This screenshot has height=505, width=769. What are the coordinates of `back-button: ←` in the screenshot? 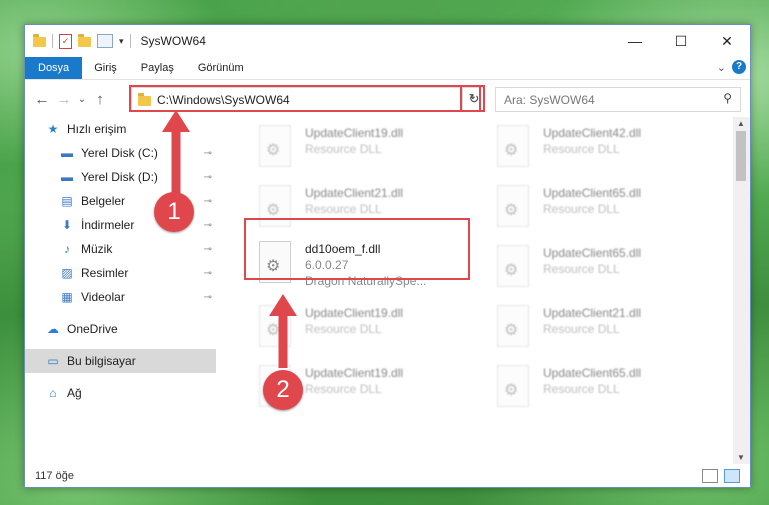 It's located at (42, 99).